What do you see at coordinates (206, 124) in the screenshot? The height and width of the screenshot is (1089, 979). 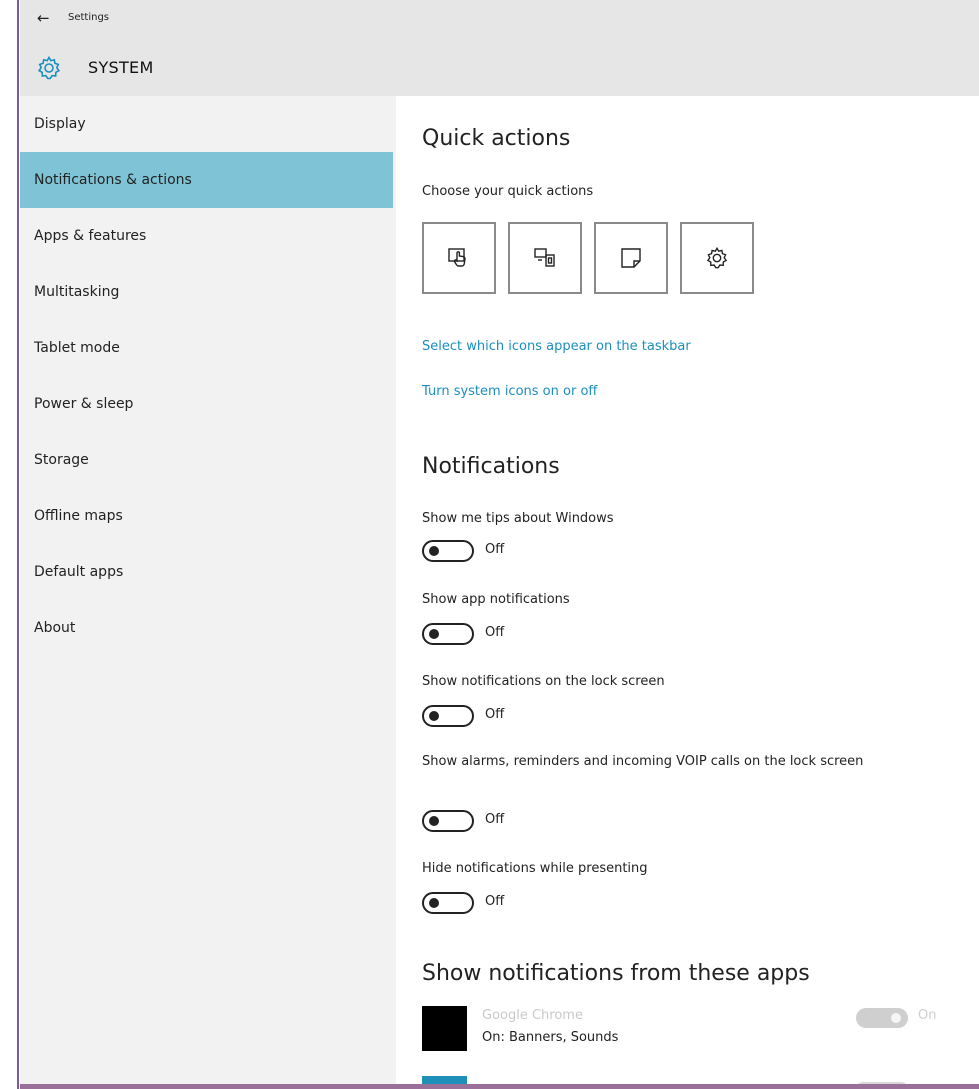 I see `sidebar-item-display: Display` at bounding box center [206, 124].